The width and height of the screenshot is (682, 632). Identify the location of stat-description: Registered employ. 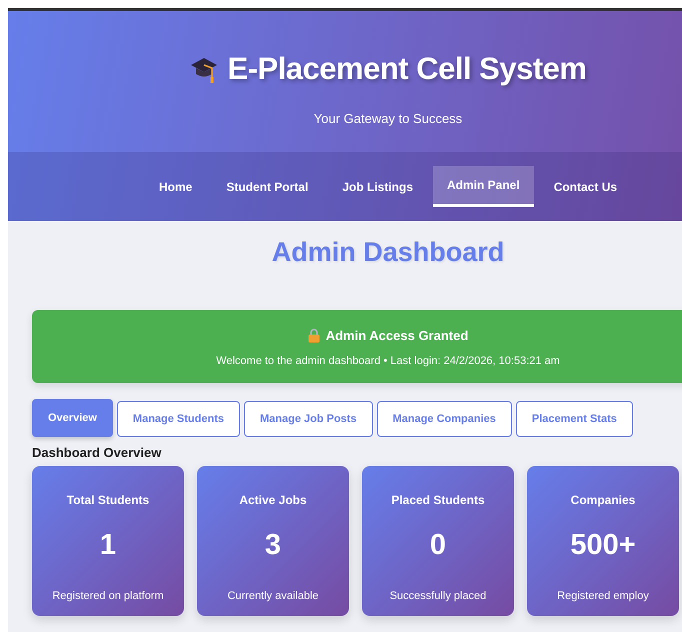
(603, 596).